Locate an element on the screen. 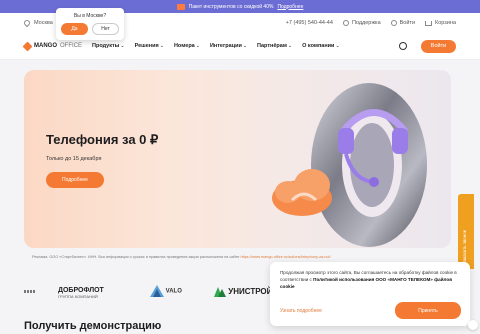 The width and height of the screenshot is (480, 334). hero-title: Телефония за 0 ₽ is located at coordinates (102, 139).